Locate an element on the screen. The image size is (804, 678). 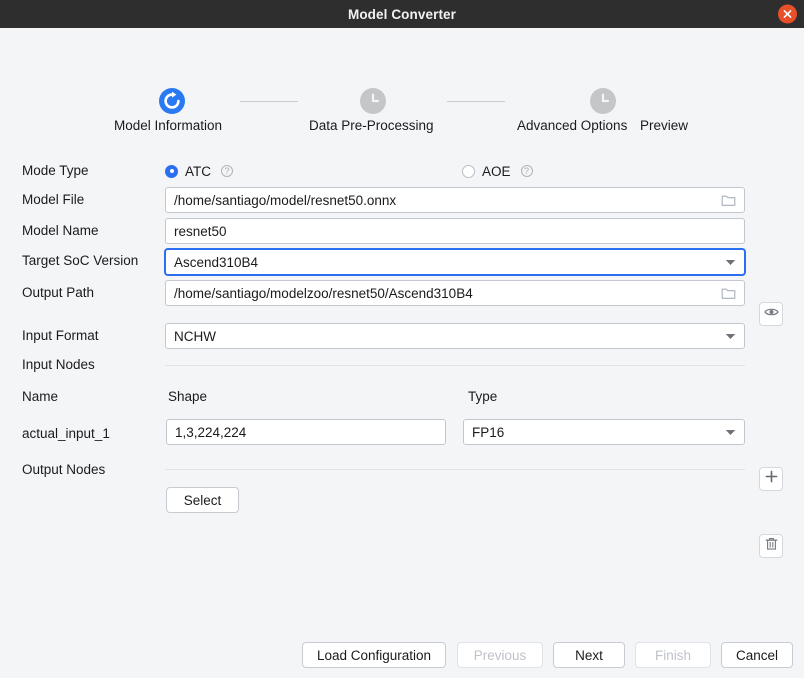
target-soc-version-select: Ascend310B4 is located at coordinates (455, 262).